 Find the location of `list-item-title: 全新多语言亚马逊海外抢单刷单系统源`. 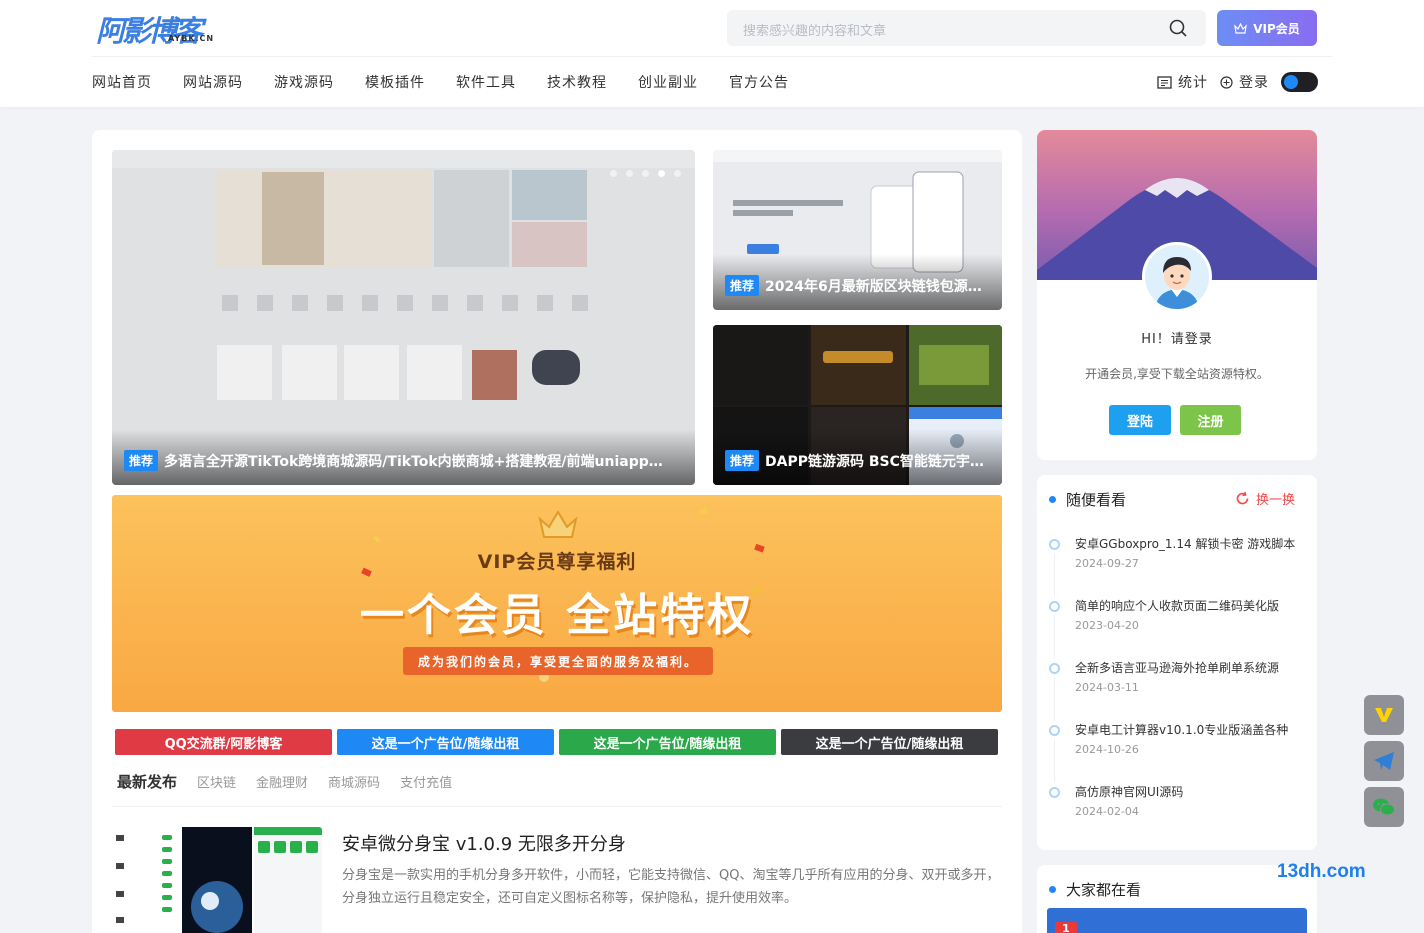

list-item-title: 全新多语言亚马逊海外抢单刷单系统源 is located at coordinates (1191, 667).